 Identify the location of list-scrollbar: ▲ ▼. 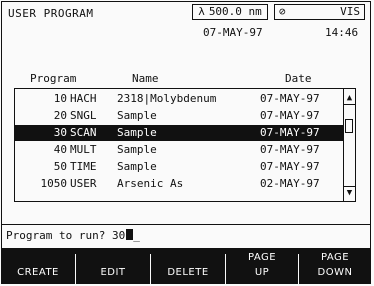
(349, 145).